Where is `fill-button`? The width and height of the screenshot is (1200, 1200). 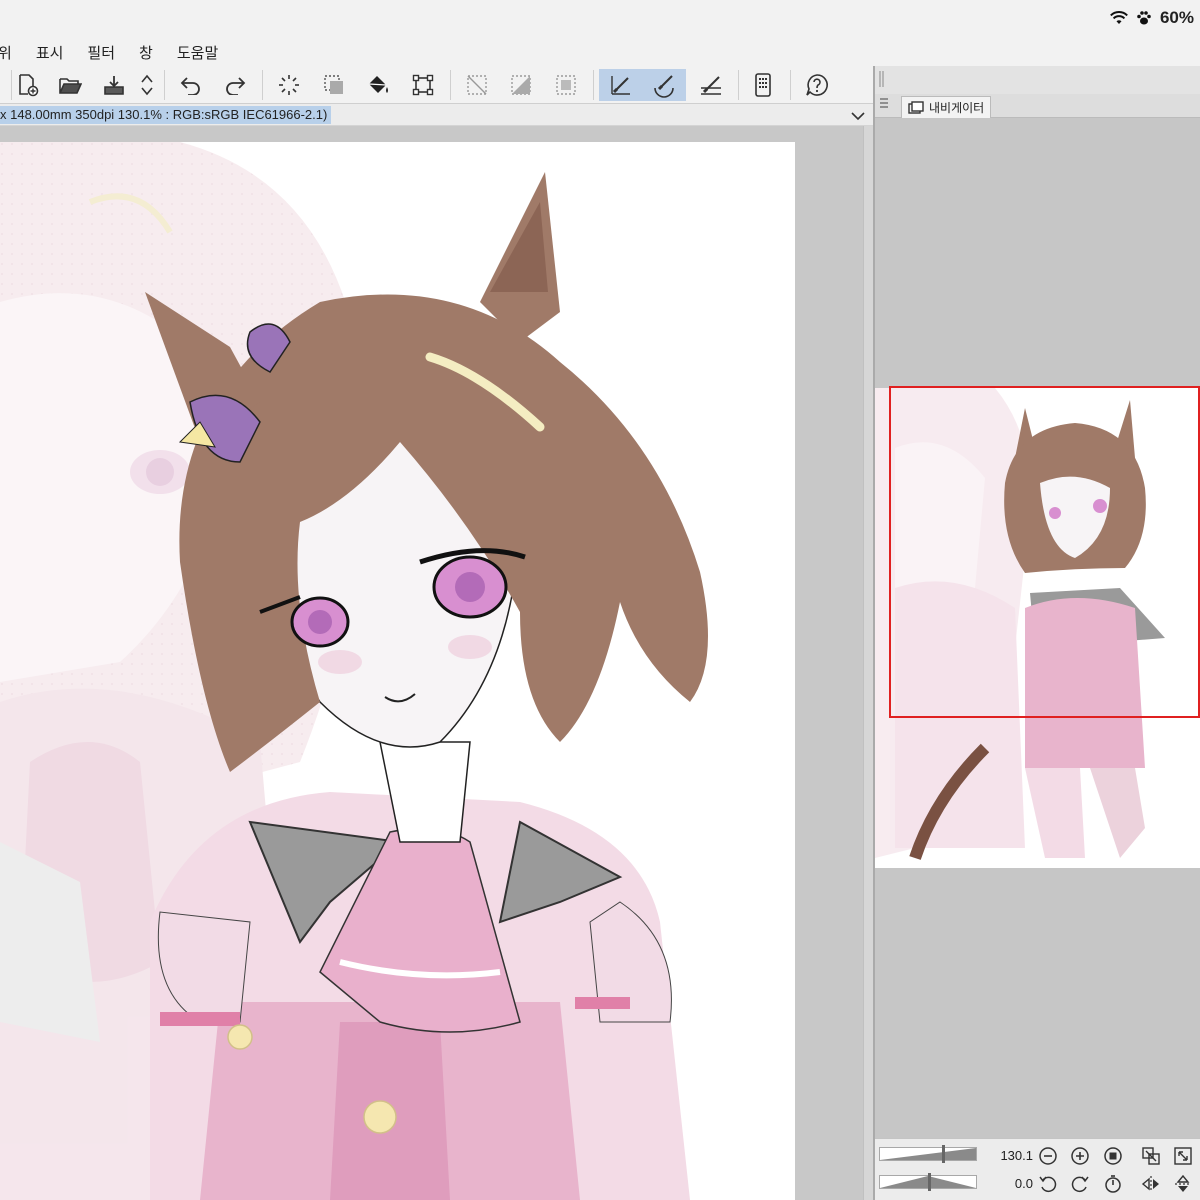 fill-button is located at coordinates (378, 85).